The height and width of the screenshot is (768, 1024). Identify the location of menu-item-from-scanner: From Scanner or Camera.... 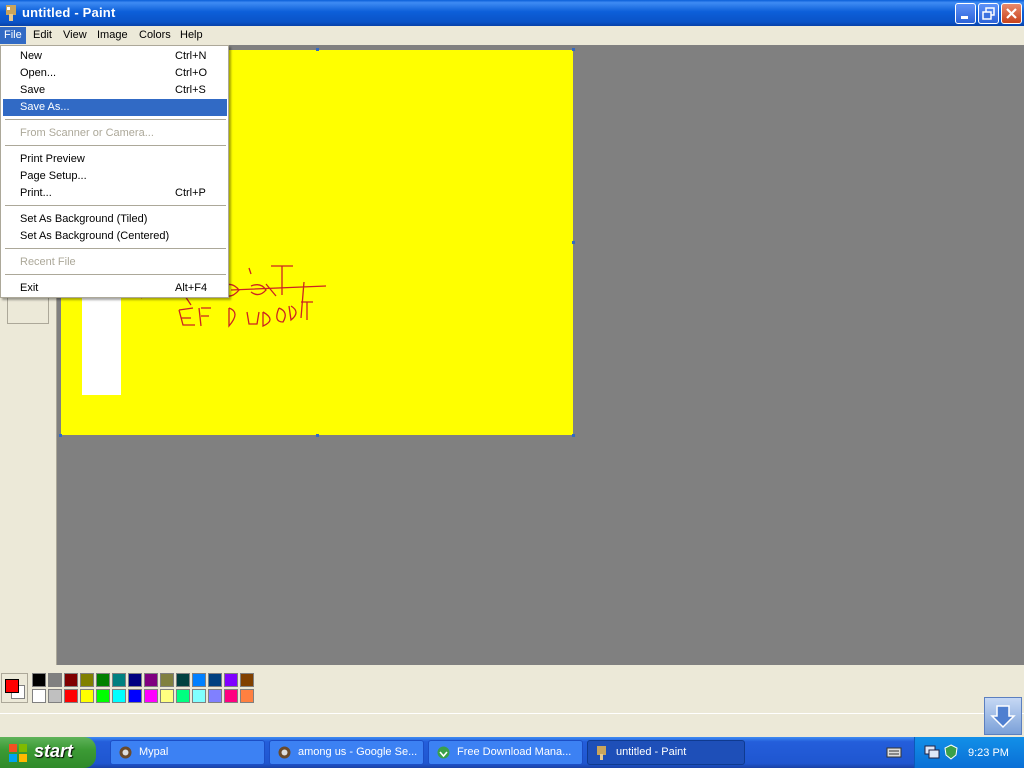
(115, 133).